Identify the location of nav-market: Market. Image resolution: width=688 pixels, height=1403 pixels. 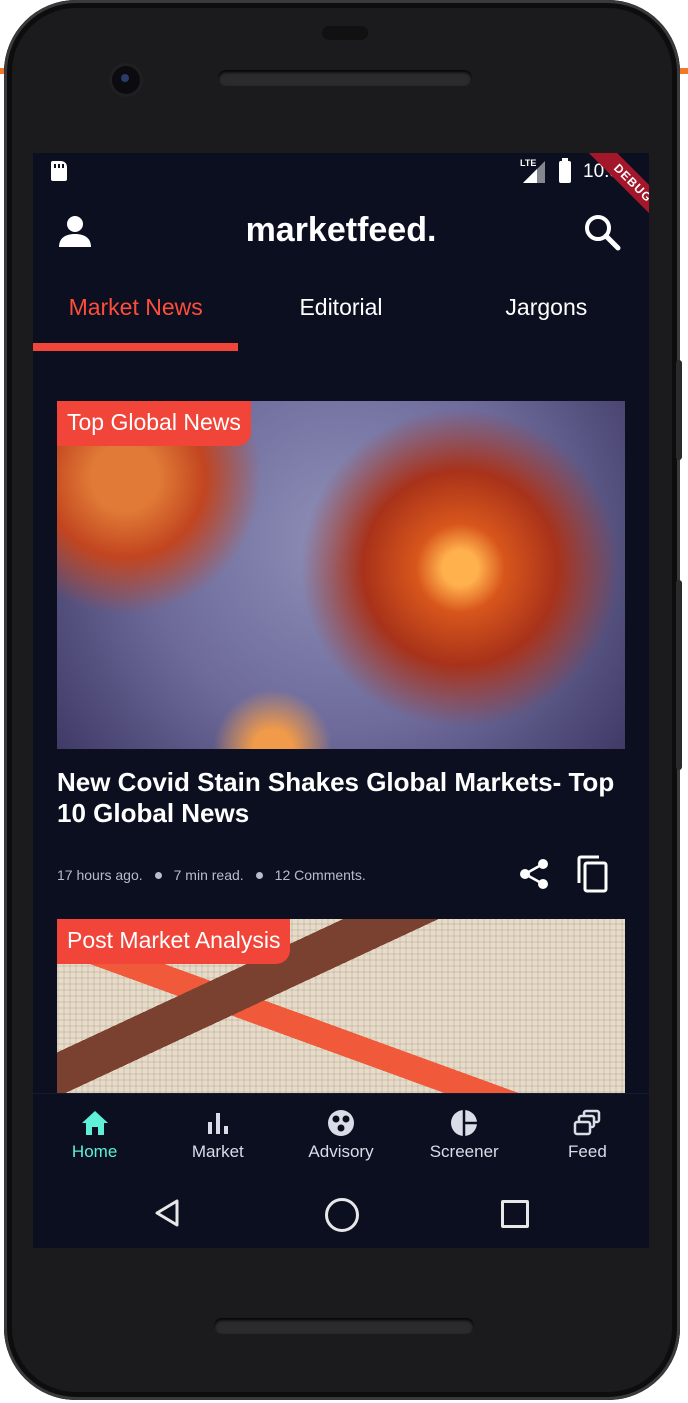
(217, 1136).